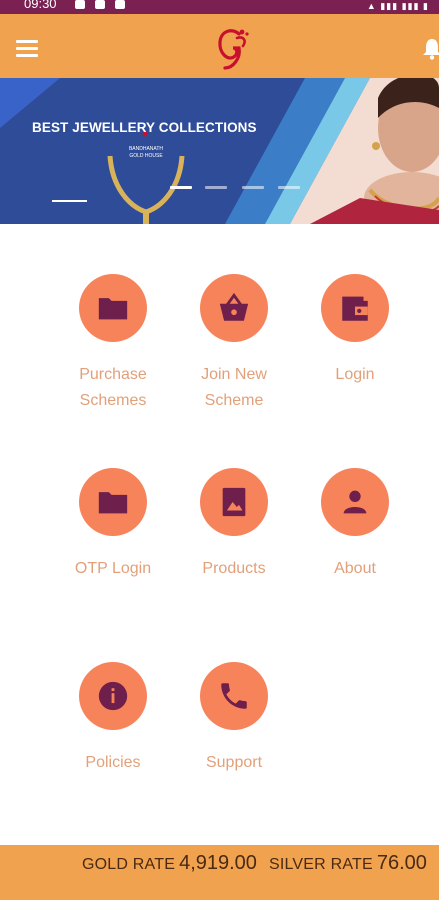 This screenshot has width=439, height=900. I want to click on silver-rate-value: 76.00, so click(401, 863).